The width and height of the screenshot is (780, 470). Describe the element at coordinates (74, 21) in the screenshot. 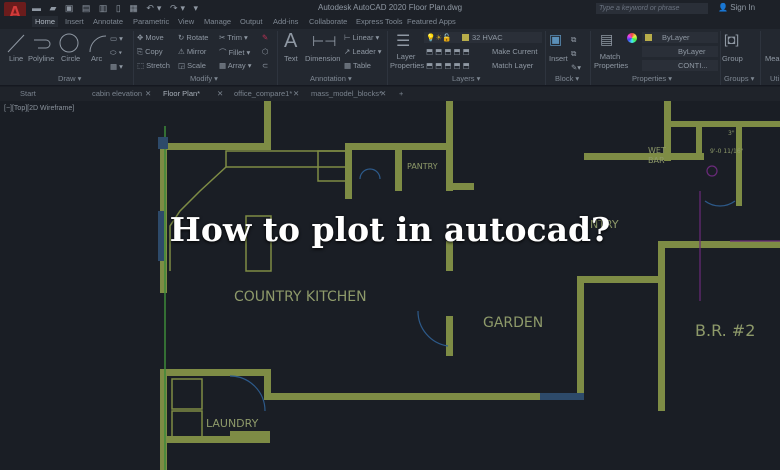

I see `tab-insert: Insert` at that location.